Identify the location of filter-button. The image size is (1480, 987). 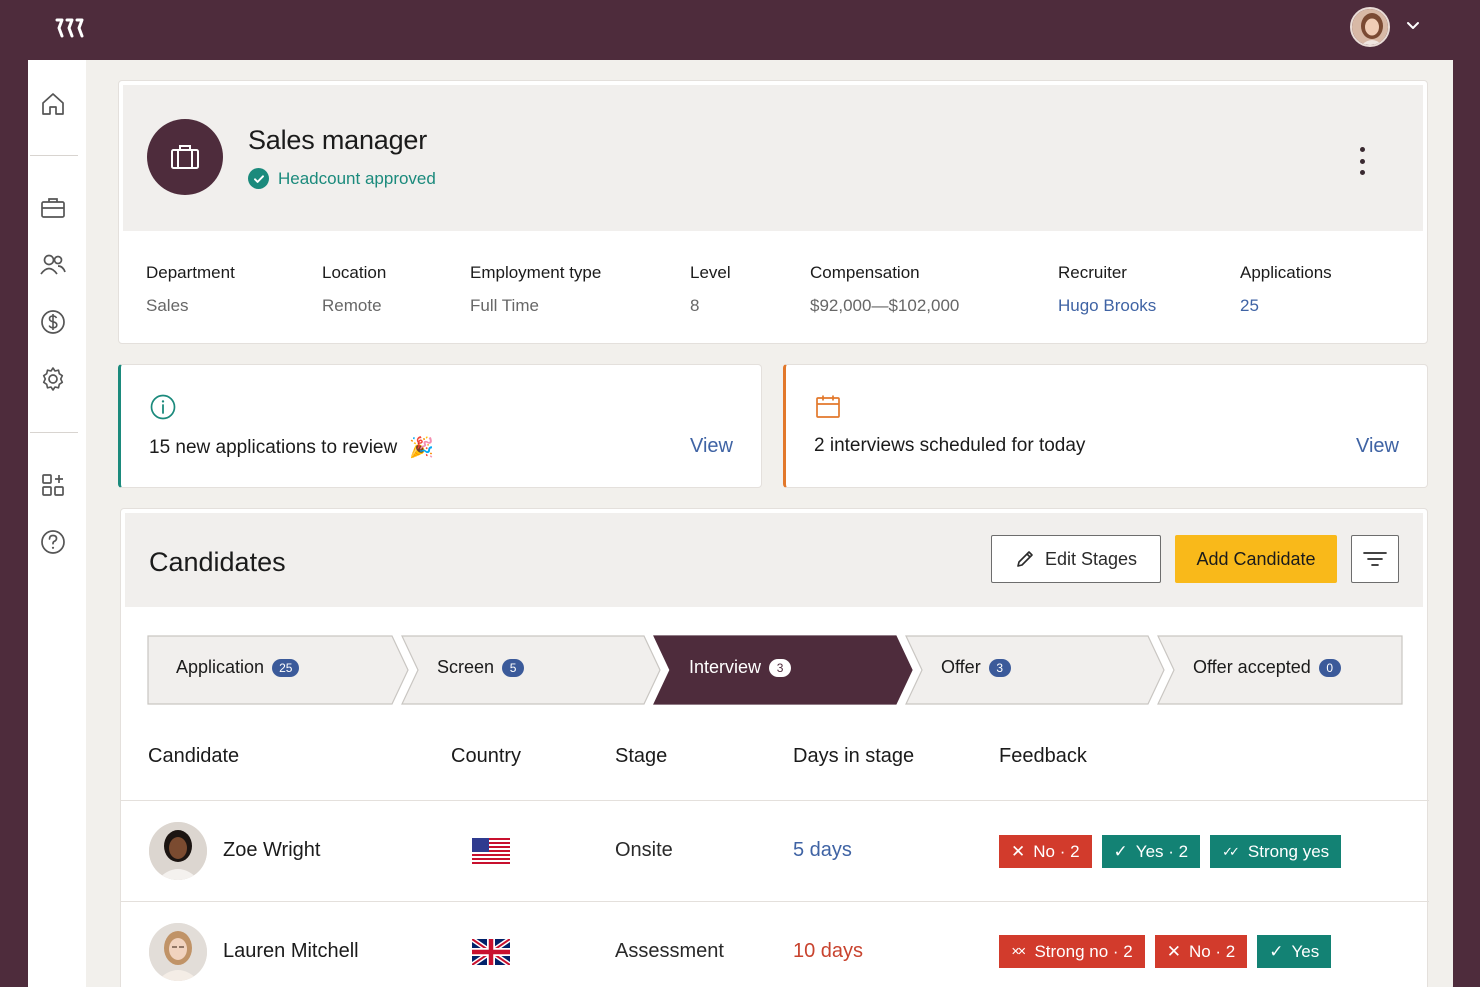
(1375, 559).